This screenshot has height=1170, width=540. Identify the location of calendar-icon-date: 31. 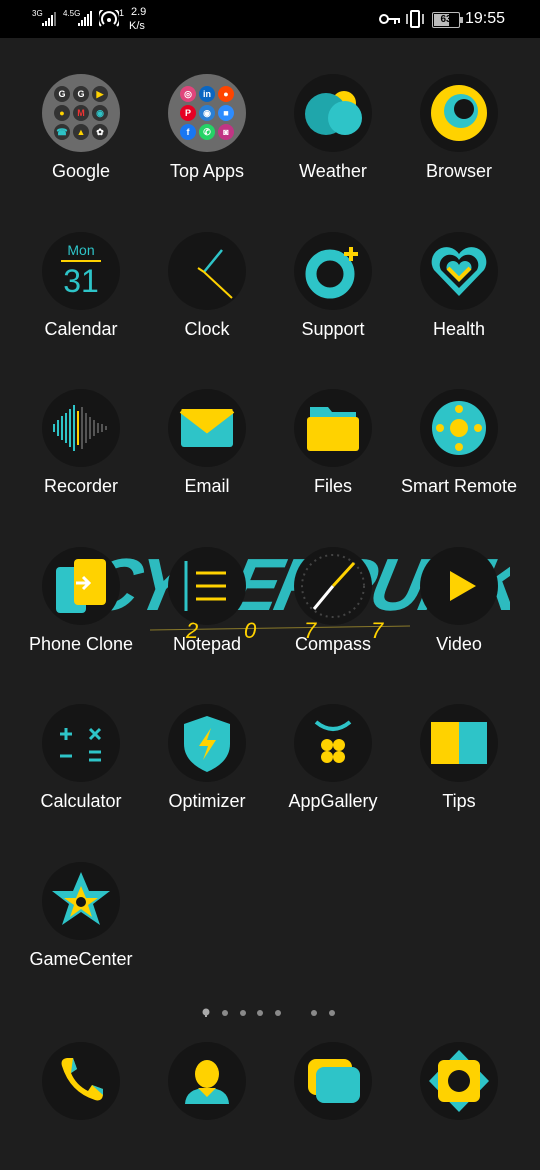
(81, 281).